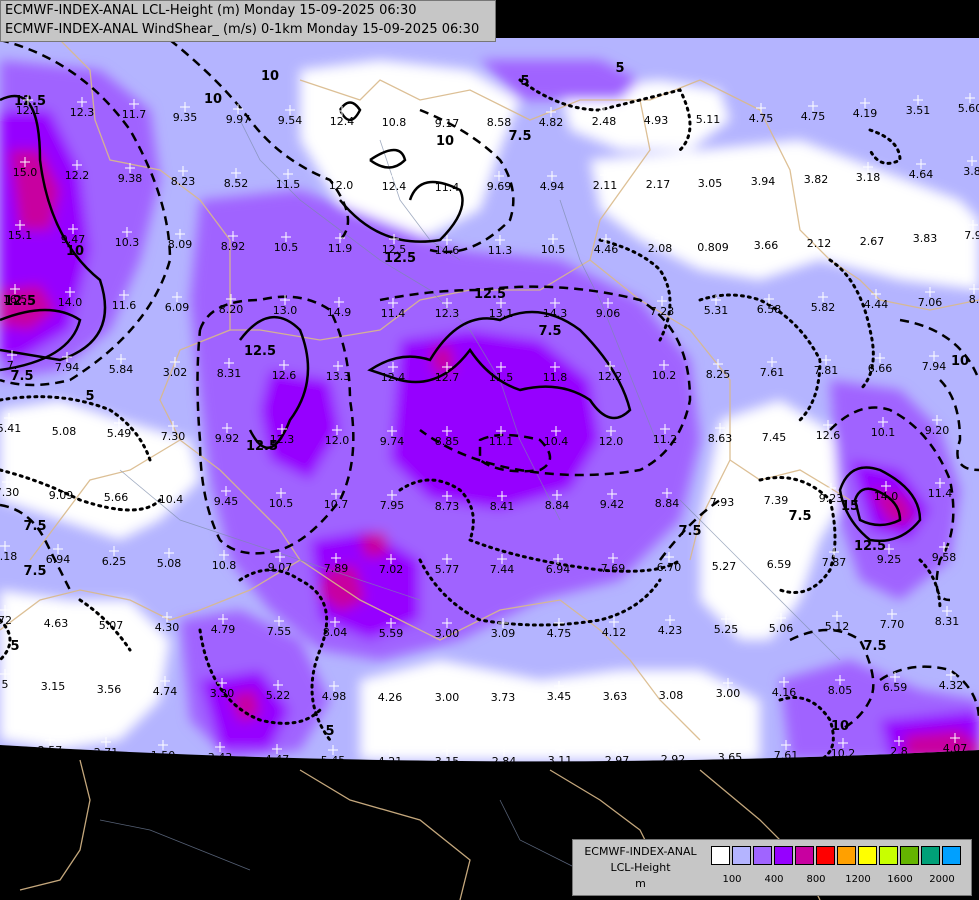 The height and width of the screenshot is (900, 979). I want to click on grid-value: 9.58, so click(944, 557).